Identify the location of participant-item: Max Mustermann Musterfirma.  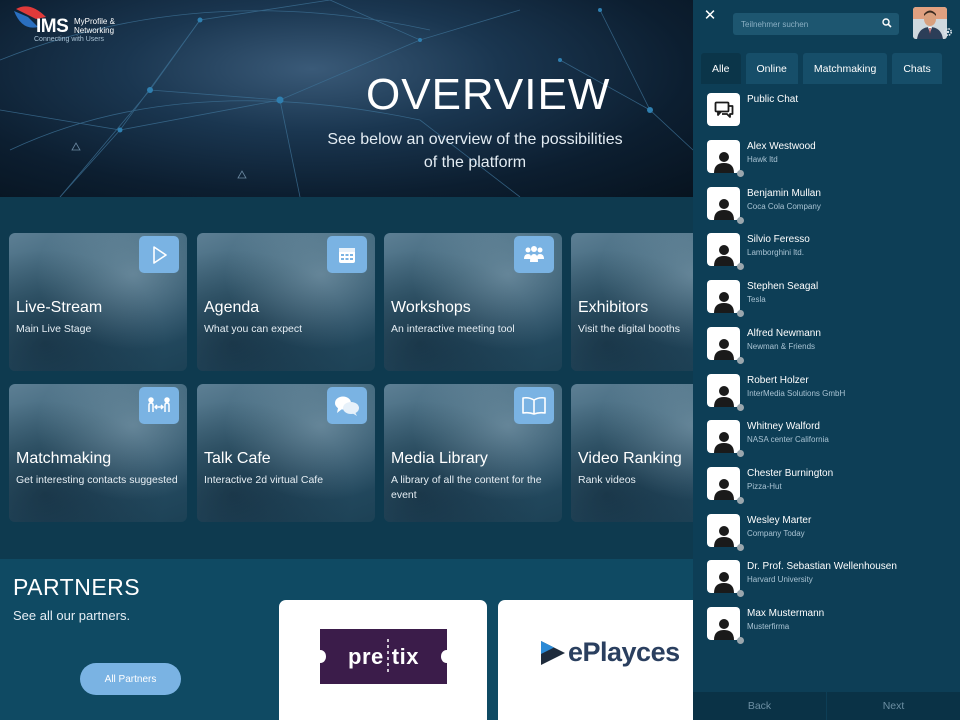
(832, 627).